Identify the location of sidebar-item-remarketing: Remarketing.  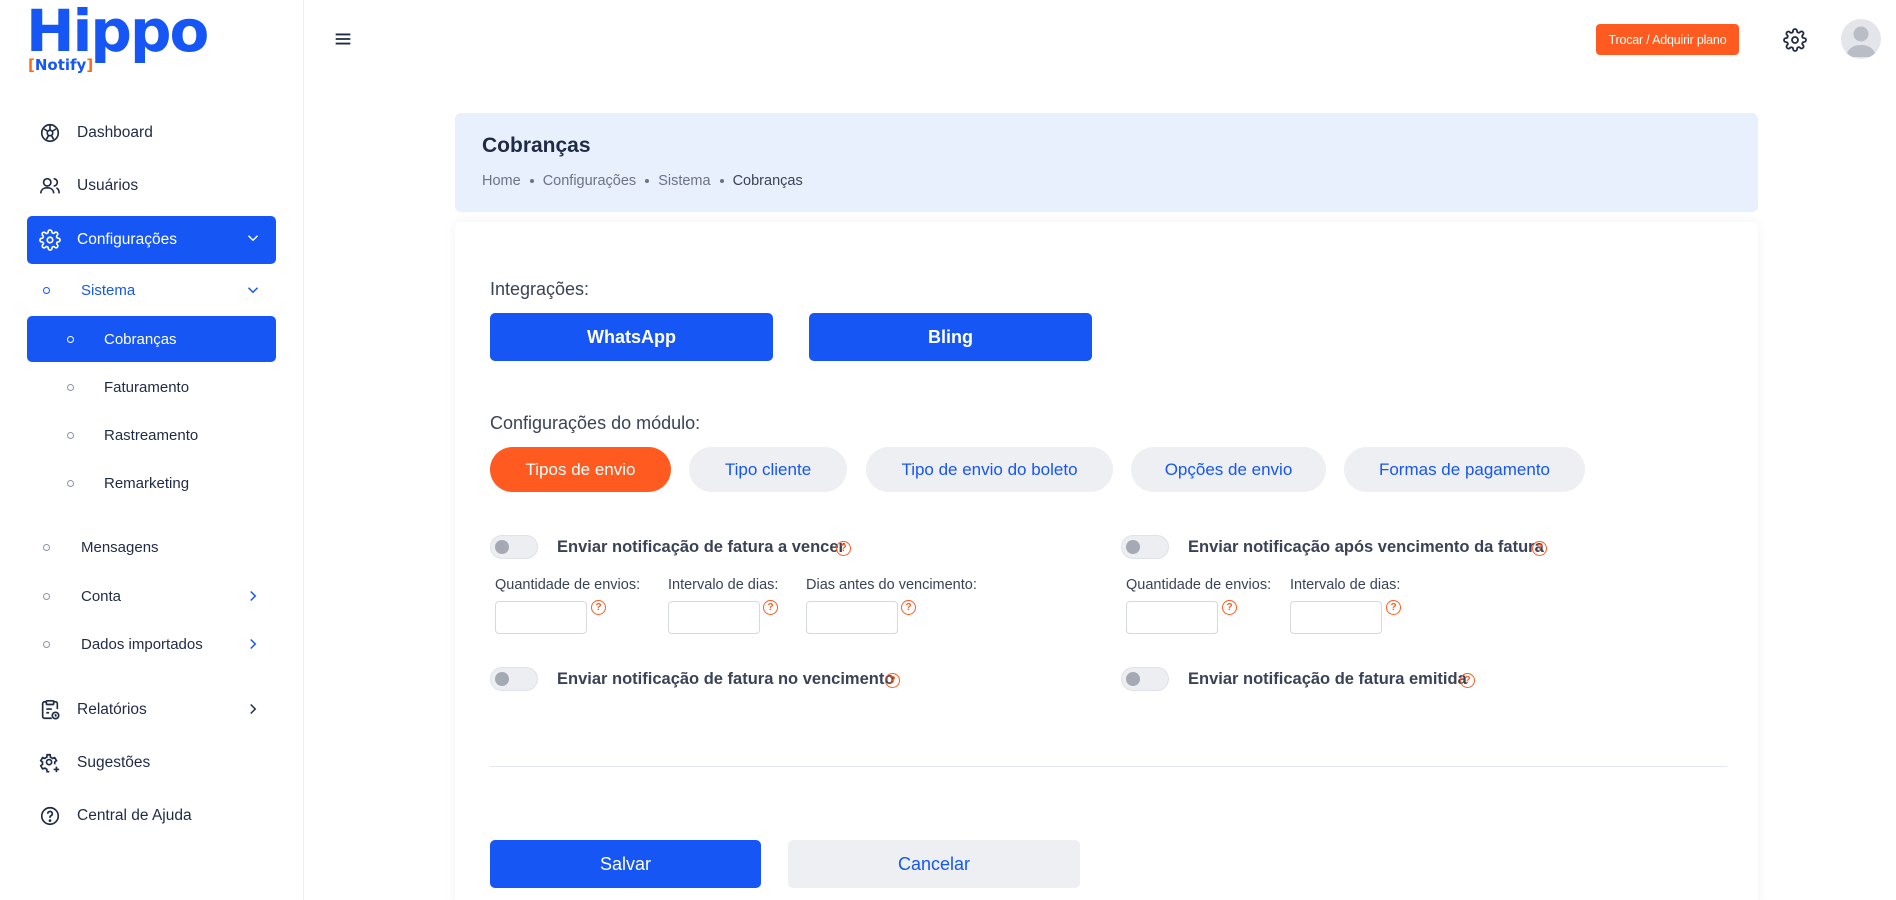
(151, 483).